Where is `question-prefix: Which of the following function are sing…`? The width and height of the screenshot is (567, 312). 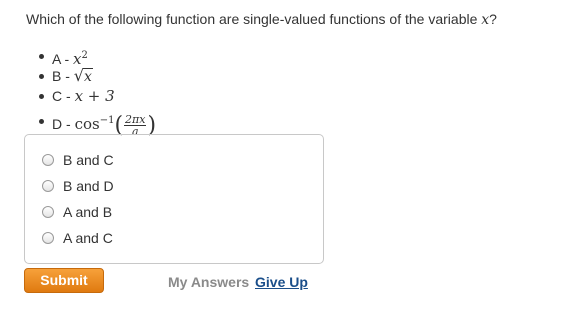
question-prefix: Which of the following function are sing… is located at coordinates (254, 19).